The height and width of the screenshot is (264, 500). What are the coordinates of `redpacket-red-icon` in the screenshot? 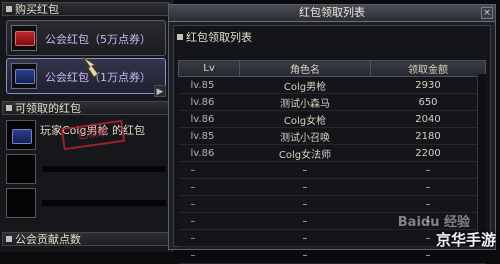 It's located at (24, 38).